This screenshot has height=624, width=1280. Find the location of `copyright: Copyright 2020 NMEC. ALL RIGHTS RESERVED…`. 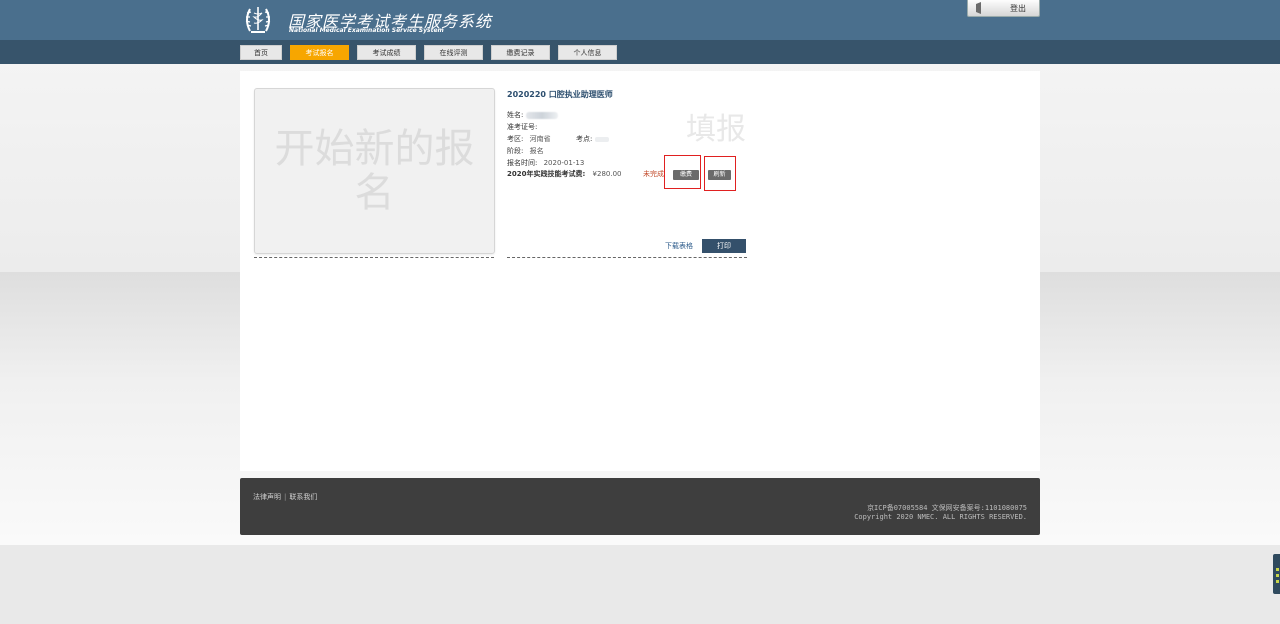

copyright: Copyright 2020 NMEC. ALL RIGHTS RESERVED… is located at coordinates (940, 517).